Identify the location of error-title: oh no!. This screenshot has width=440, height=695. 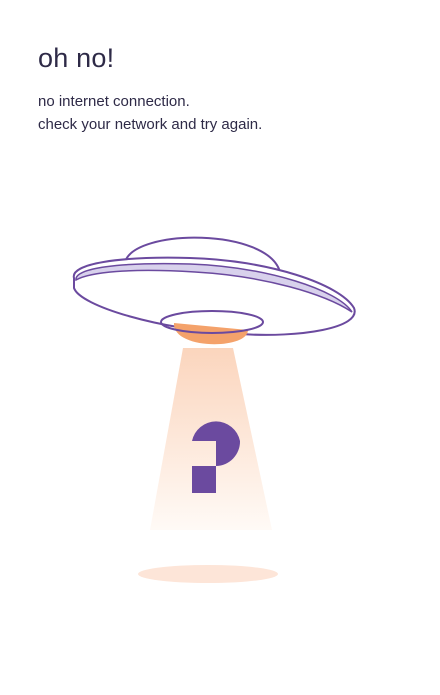
(76, 58).